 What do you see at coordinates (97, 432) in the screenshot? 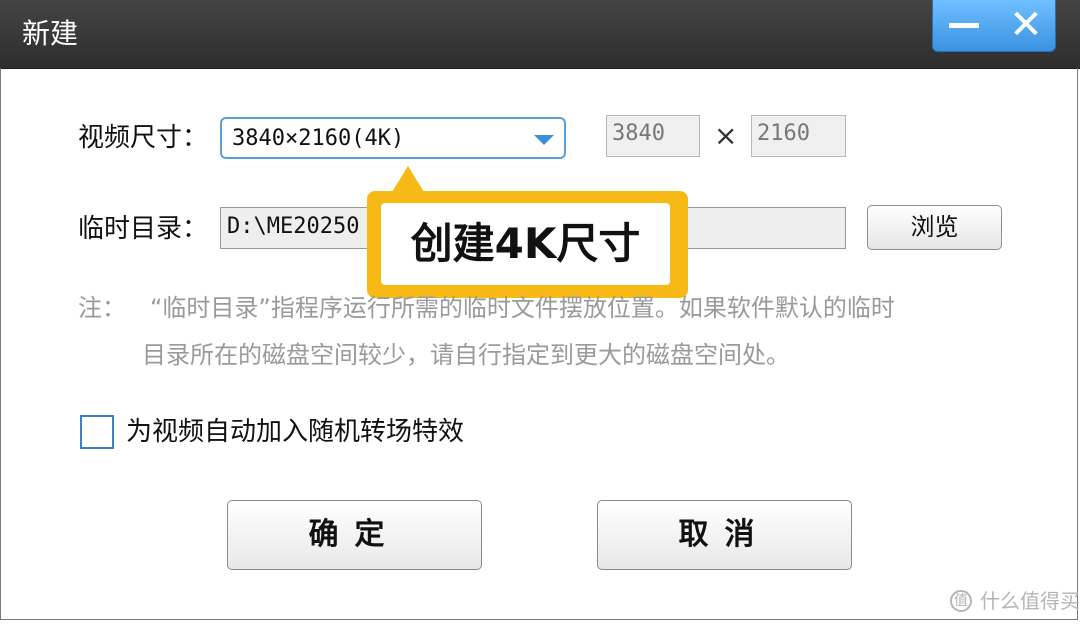
I see `random-transition-checkbox` at bounding box center [97, 432].